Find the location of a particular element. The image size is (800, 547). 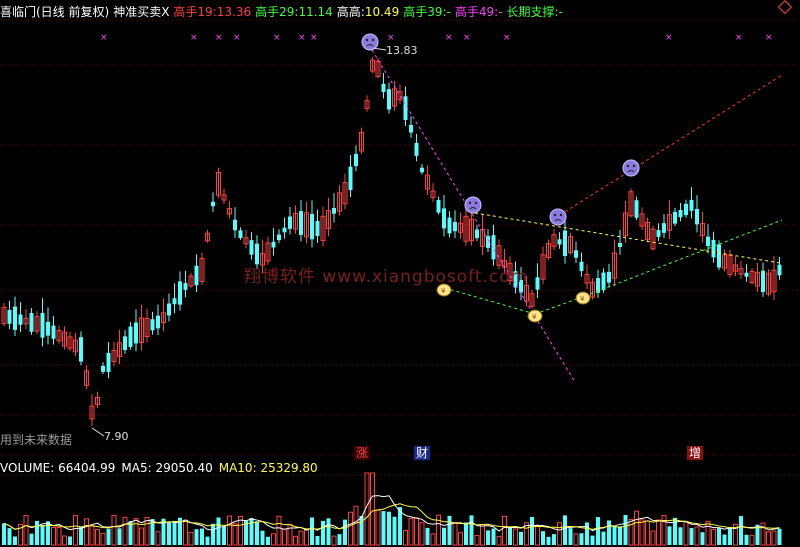

low-pointer is located at coordinates (98, 432).